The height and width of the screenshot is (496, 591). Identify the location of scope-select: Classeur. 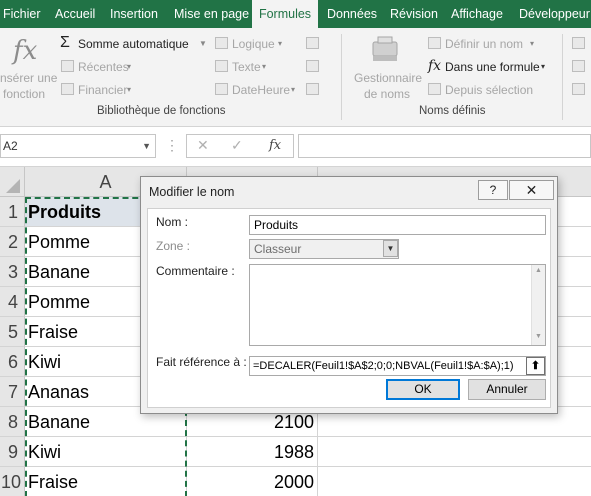
(324, 249).